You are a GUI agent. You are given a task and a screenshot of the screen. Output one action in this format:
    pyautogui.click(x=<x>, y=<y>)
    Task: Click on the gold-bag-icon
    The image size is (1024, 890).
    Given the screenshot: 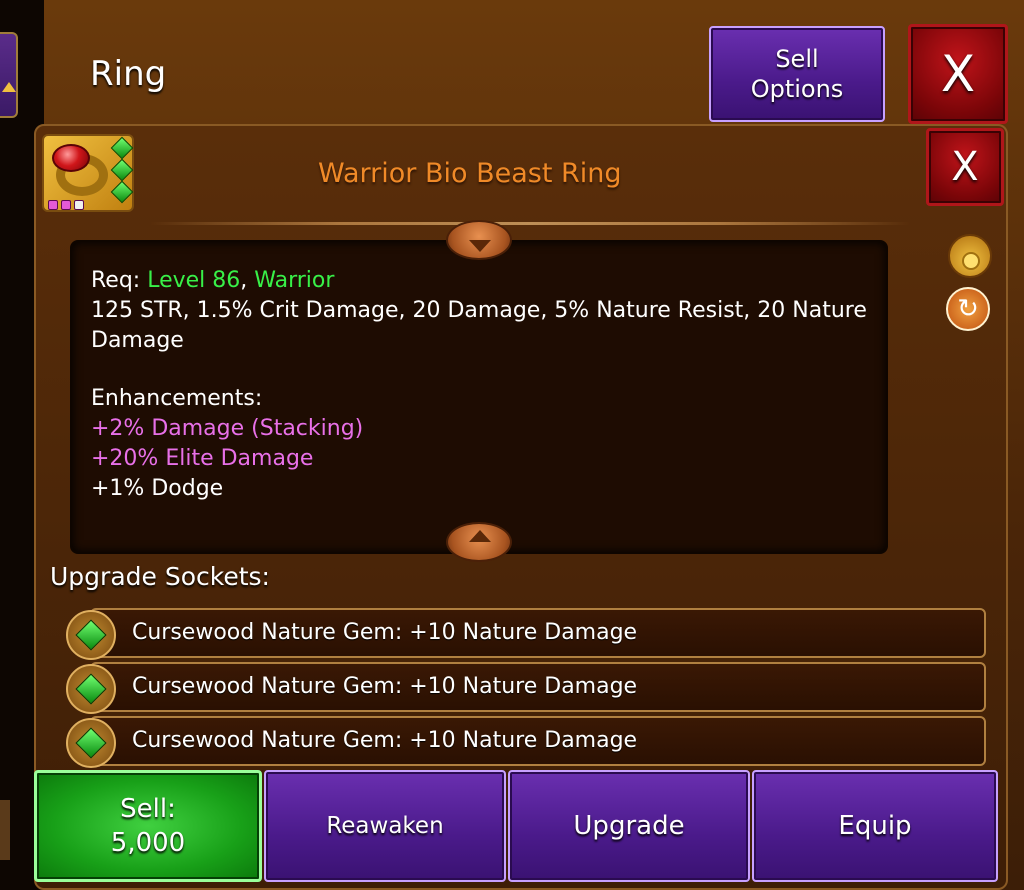 What is the action you would take?
    pyautogui.click(x=970, y=256)
    